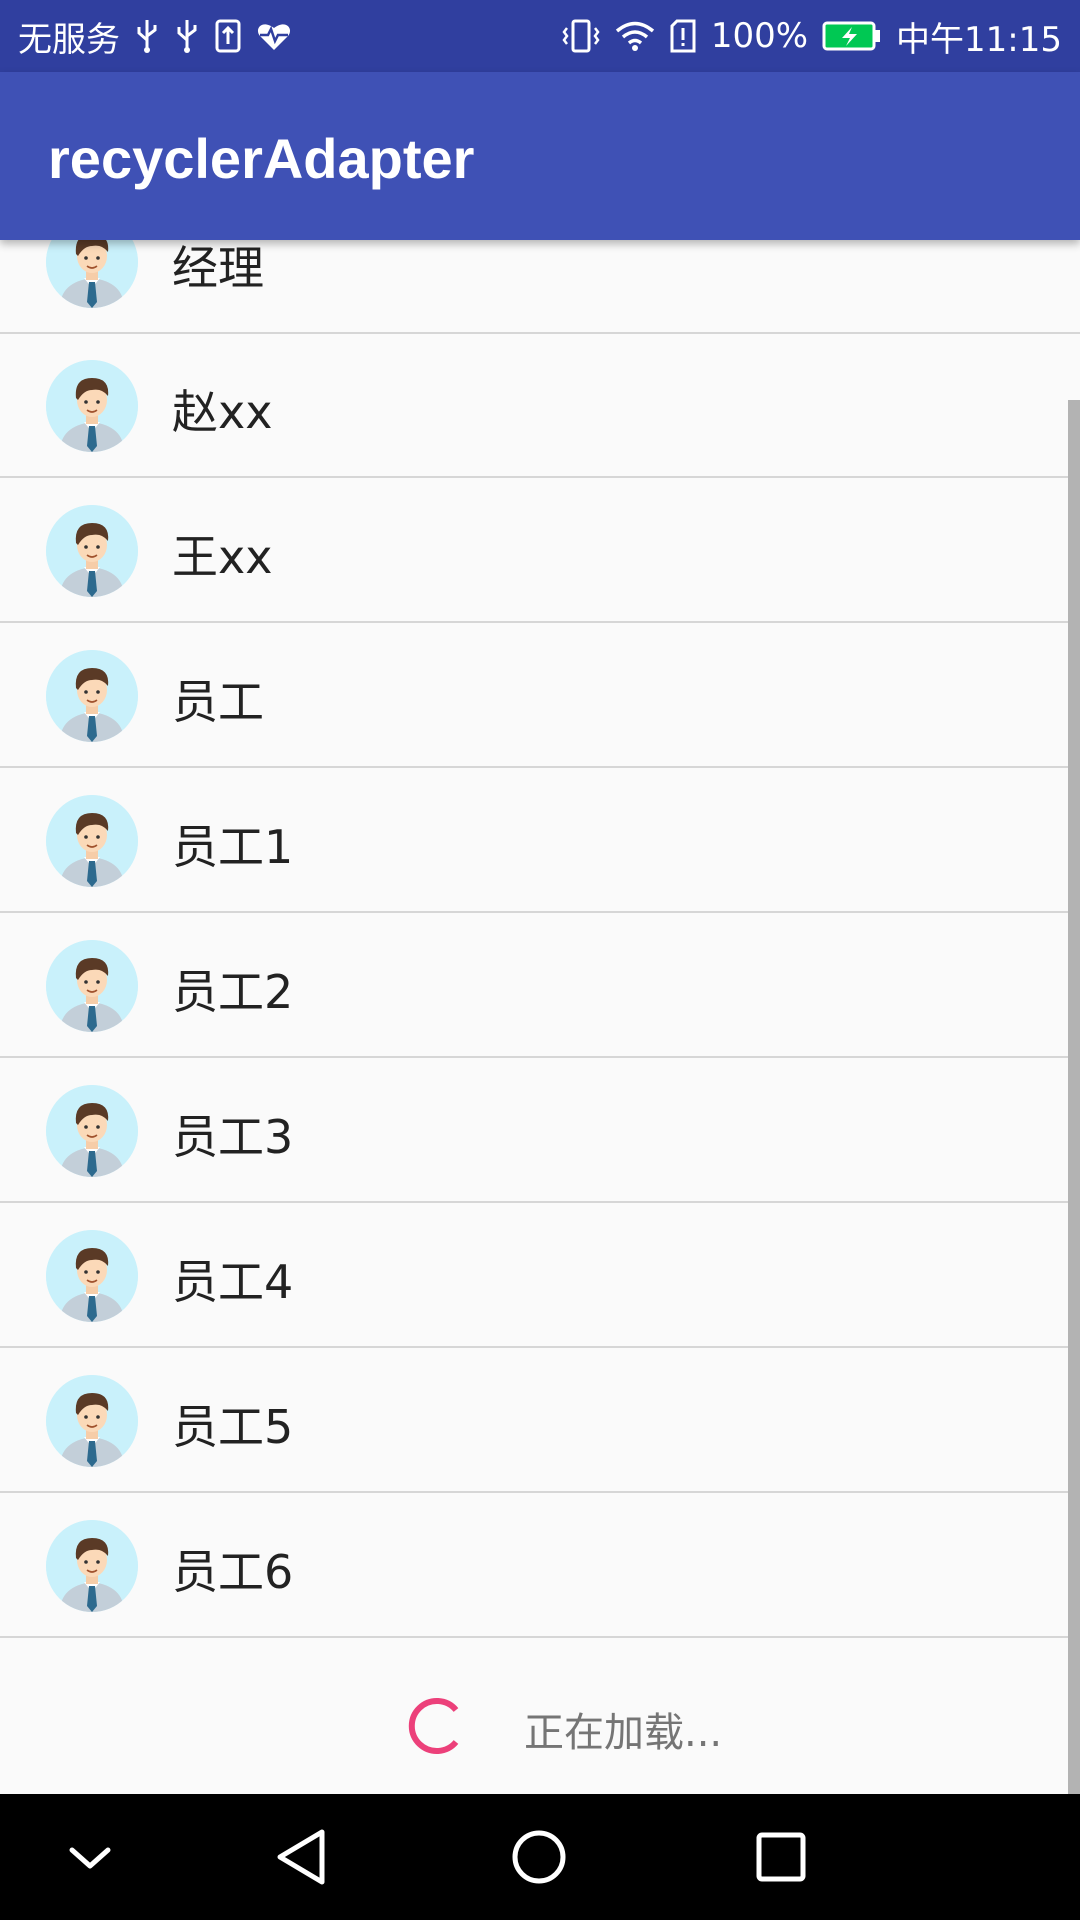 Image resolution: width=1080 pixels, height=1920 pixels. What do you see at coordinates (635, 36) in the screenshot?
I see `wifi-icon` at bounding box center [635, 36].